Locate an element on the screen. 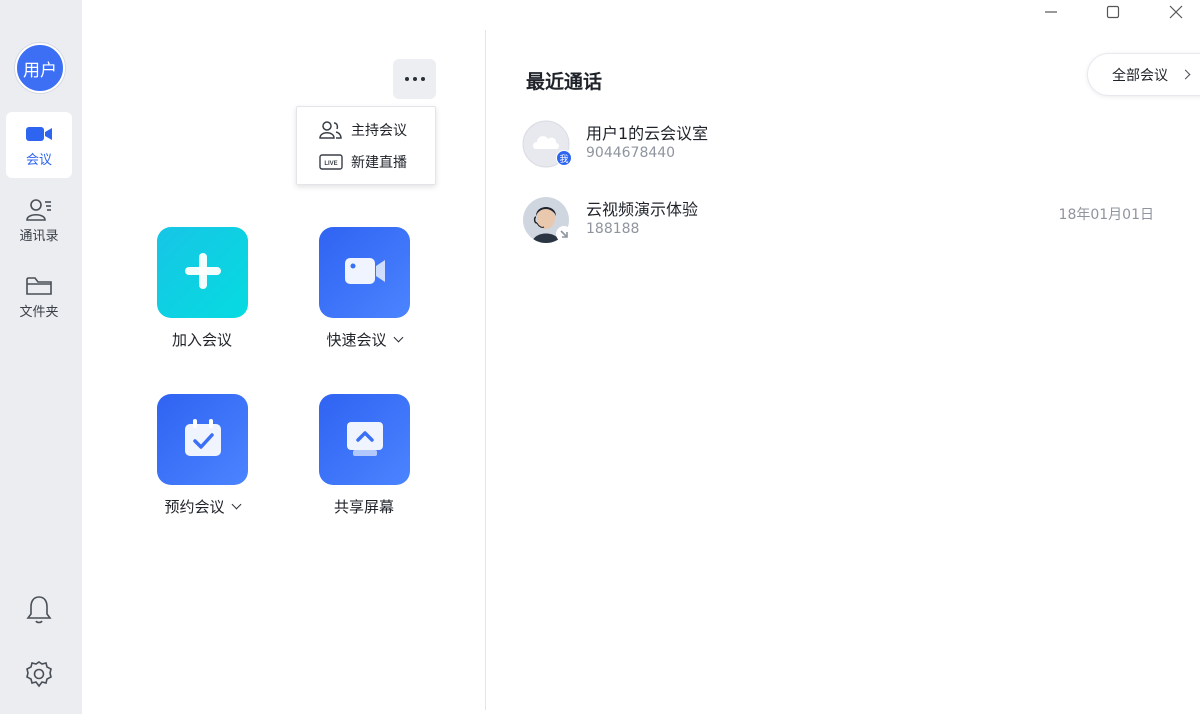 The width and height of the screenshot is (1200, 714). calendar-check-icon is located at coordinates (203, 440).